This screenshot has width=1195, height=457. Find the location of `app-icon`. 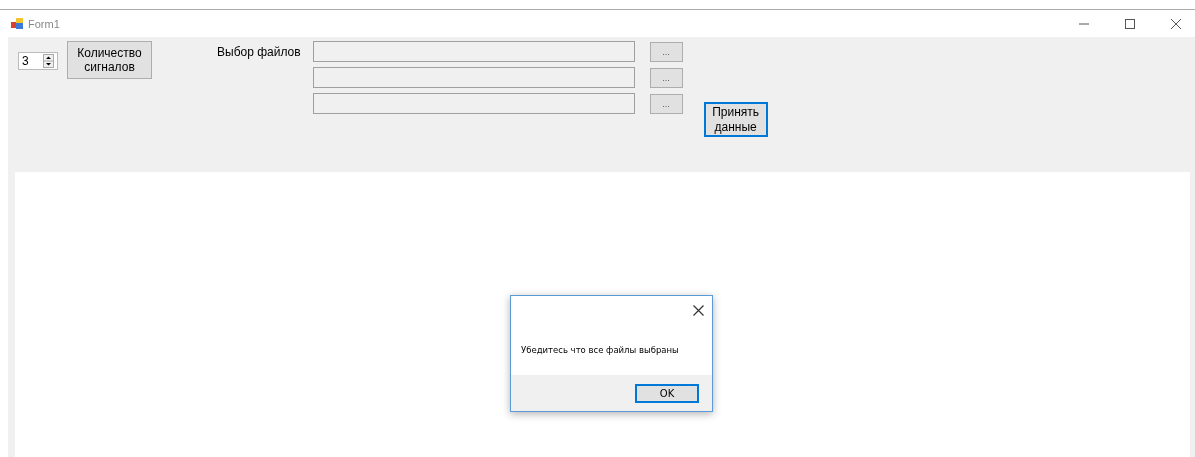

app-icon is located at coordinates (17, 23).